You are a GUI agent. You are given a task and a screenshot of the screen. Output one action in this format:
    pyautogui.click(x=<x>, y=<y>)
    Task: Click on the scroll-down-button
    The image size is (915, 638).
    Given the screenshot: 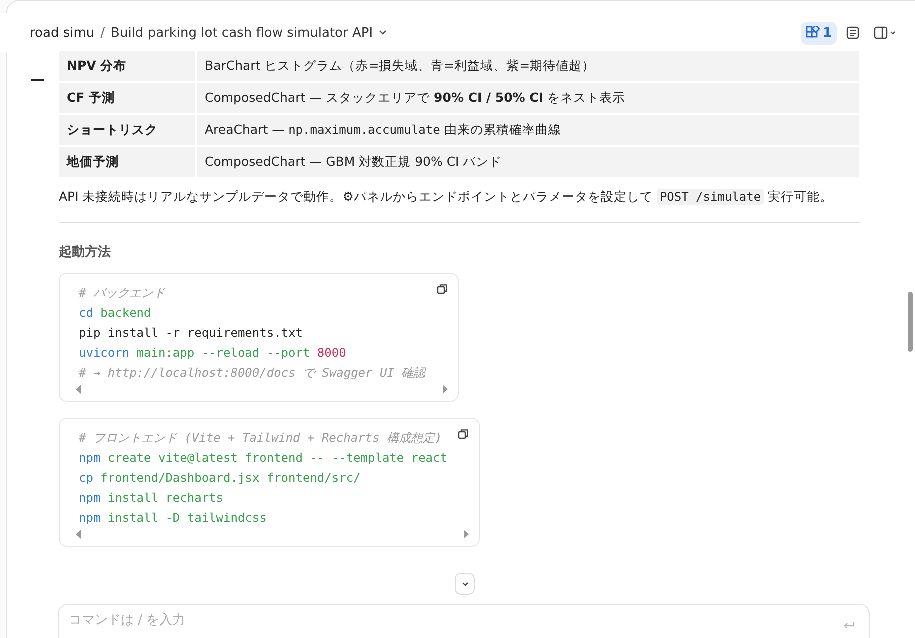 What is the action you would take?
    pyautogui.click(x=465, y=584)
    